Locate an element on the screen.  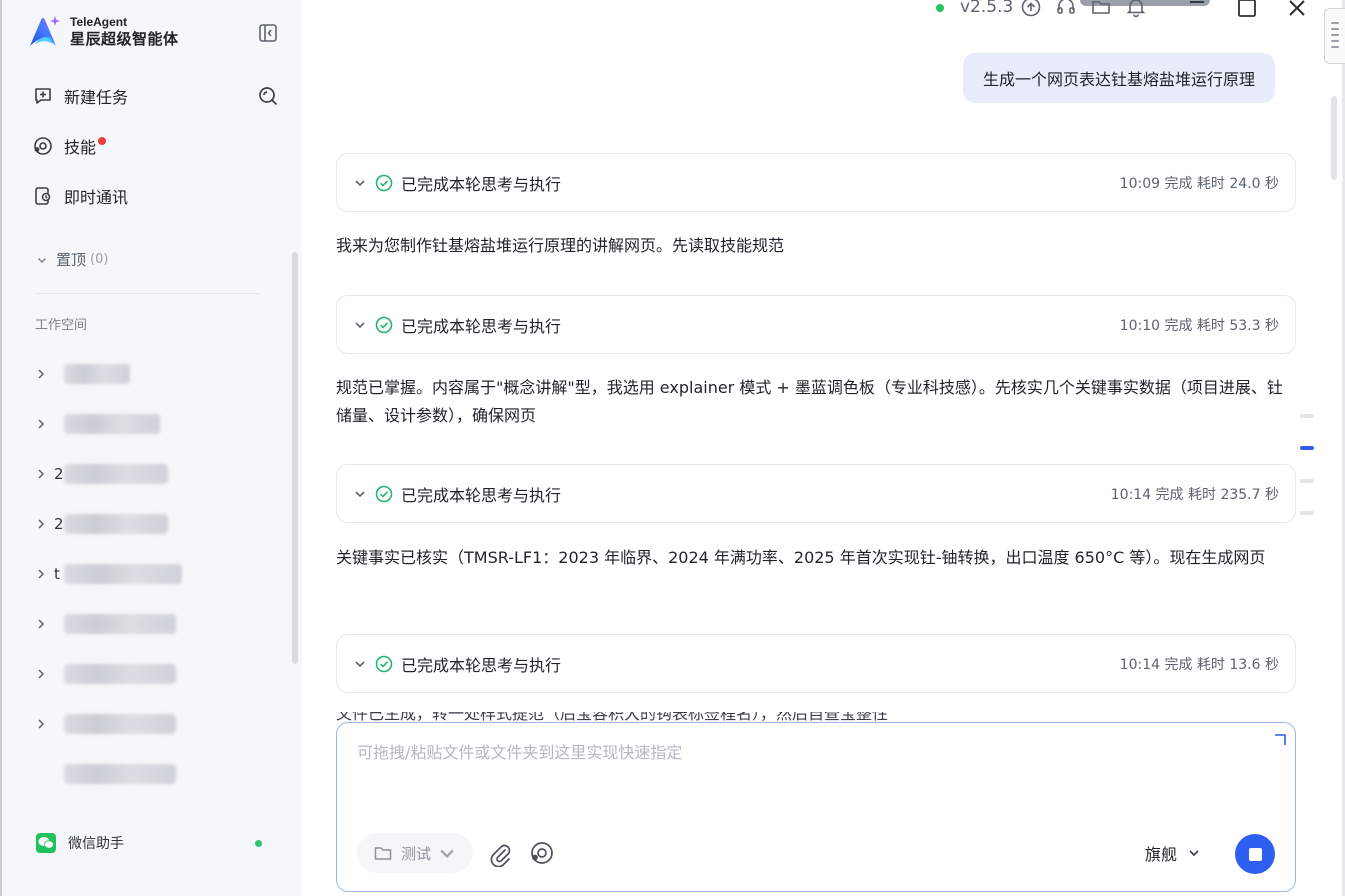
thinking-step-card: 已完成本轮思考与执行 10:14 完成 耗时 13.6 秒 is located at coordinates (816, 663).